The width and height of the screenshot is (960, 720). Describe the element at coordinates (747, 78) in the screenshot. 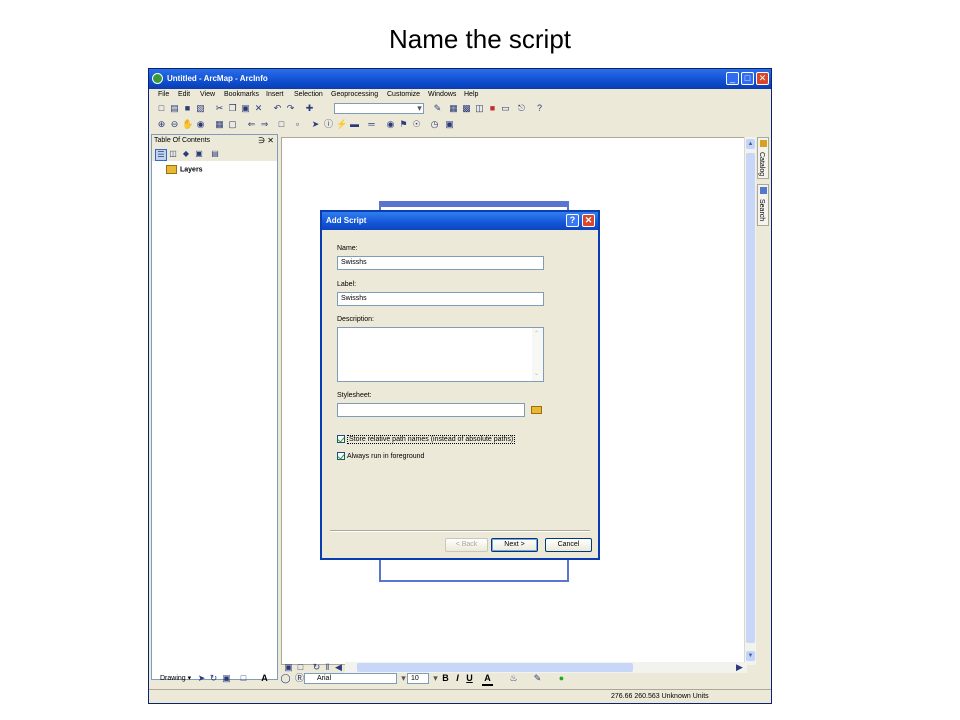

I see `maximize-icon: □` at that location.